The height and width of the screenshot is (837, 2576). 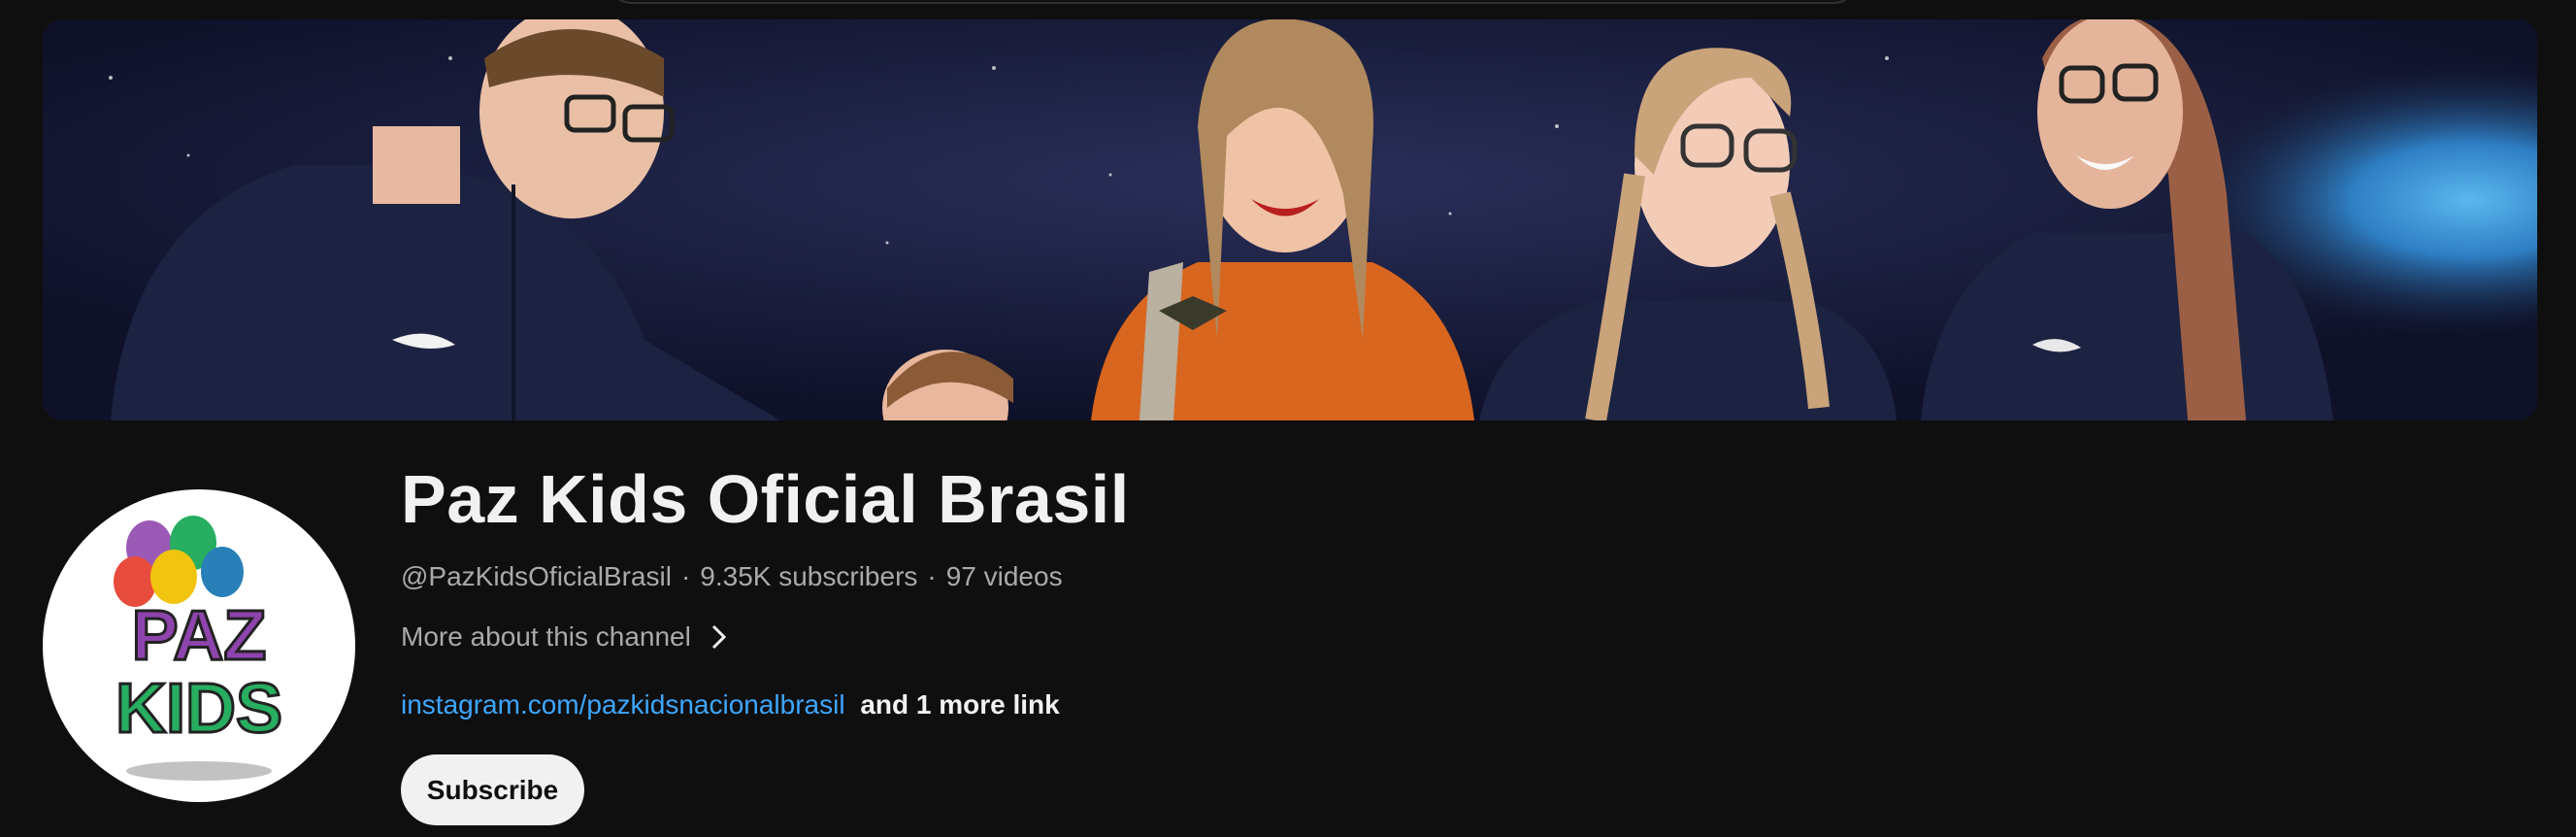 I want to click on chevron-right-icon, so click(x=719, y=637).